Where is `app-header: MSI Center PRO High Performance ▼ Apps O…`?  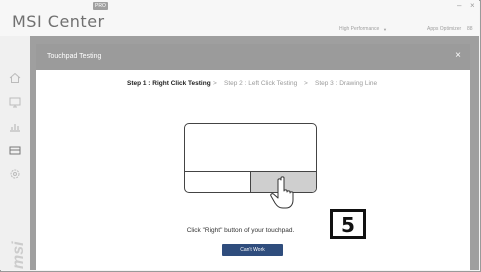
app-header: MSI Center PRO High Performance ▼ Apps O… is located at coordinates (239, 18).